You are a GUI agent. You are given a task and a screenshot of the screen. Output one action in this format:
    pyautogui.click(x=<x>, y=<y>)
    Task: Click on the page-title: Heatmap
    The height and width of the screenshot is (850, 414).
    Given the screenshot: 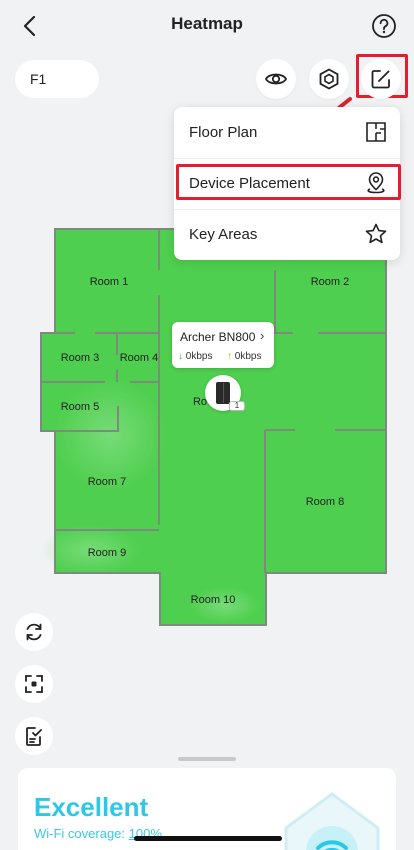 What is the action you would take?
    pyautogui.click(x=207, y=23)
    